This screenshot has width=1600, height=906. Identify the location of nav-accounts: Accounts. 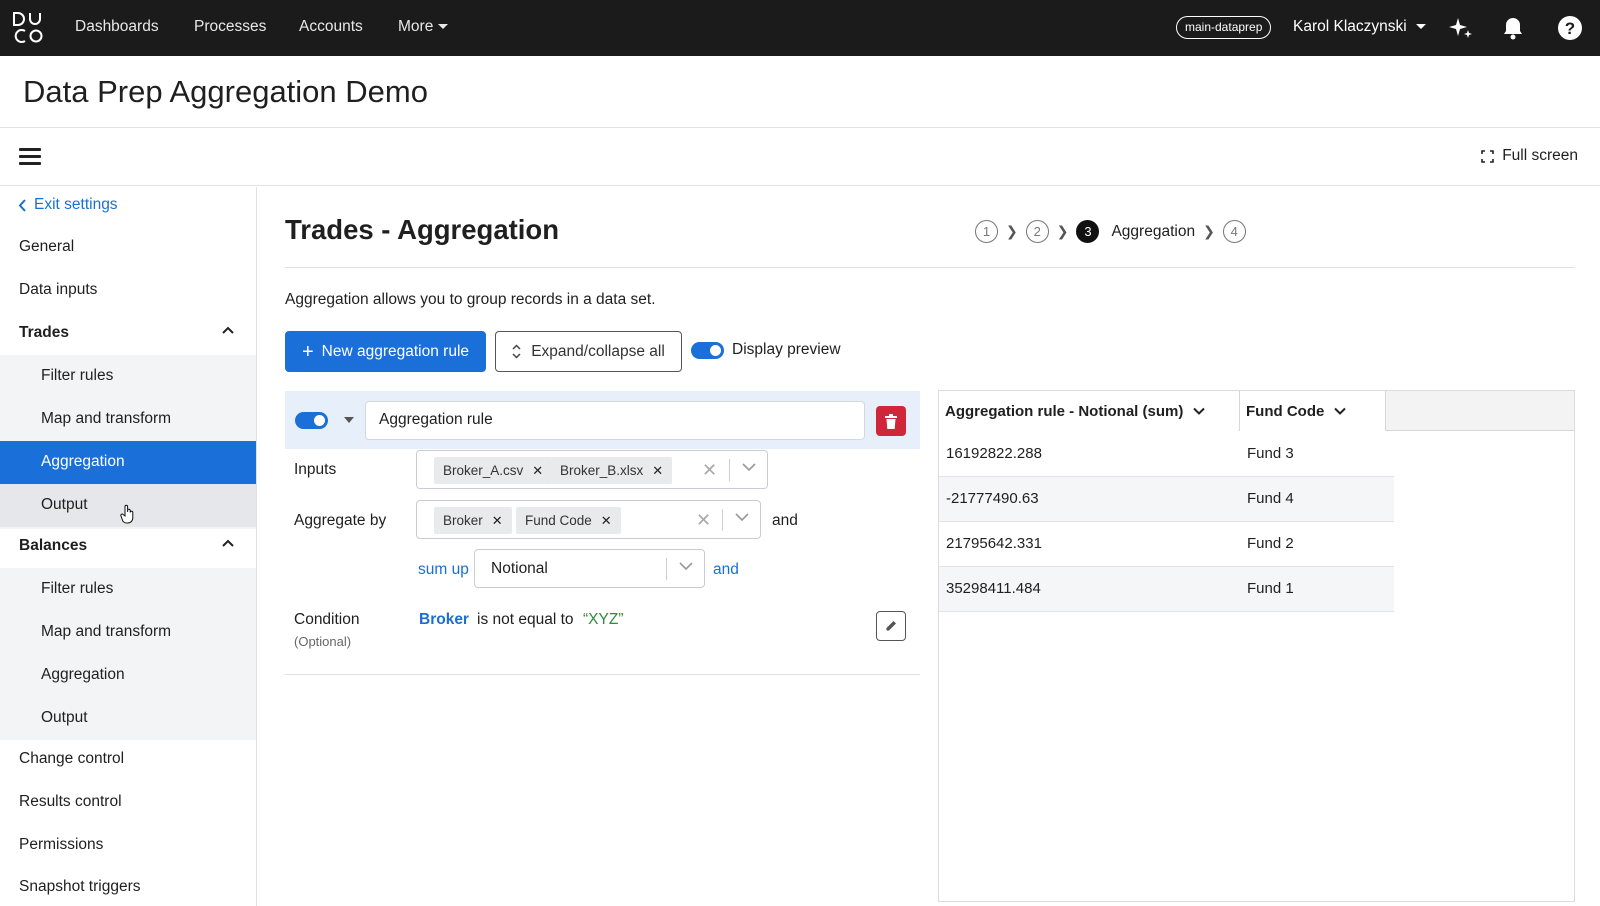
(331, 27).